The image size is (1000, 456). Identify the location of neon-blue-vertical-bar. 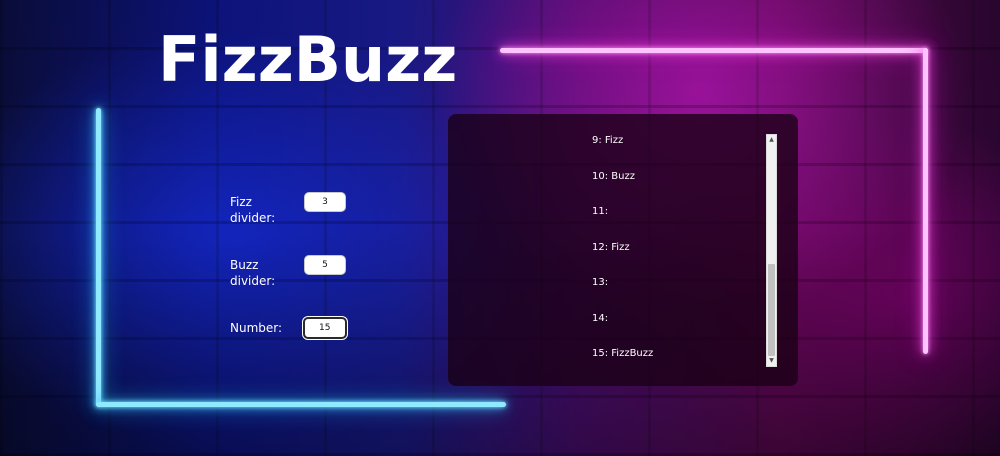
(98, 257).